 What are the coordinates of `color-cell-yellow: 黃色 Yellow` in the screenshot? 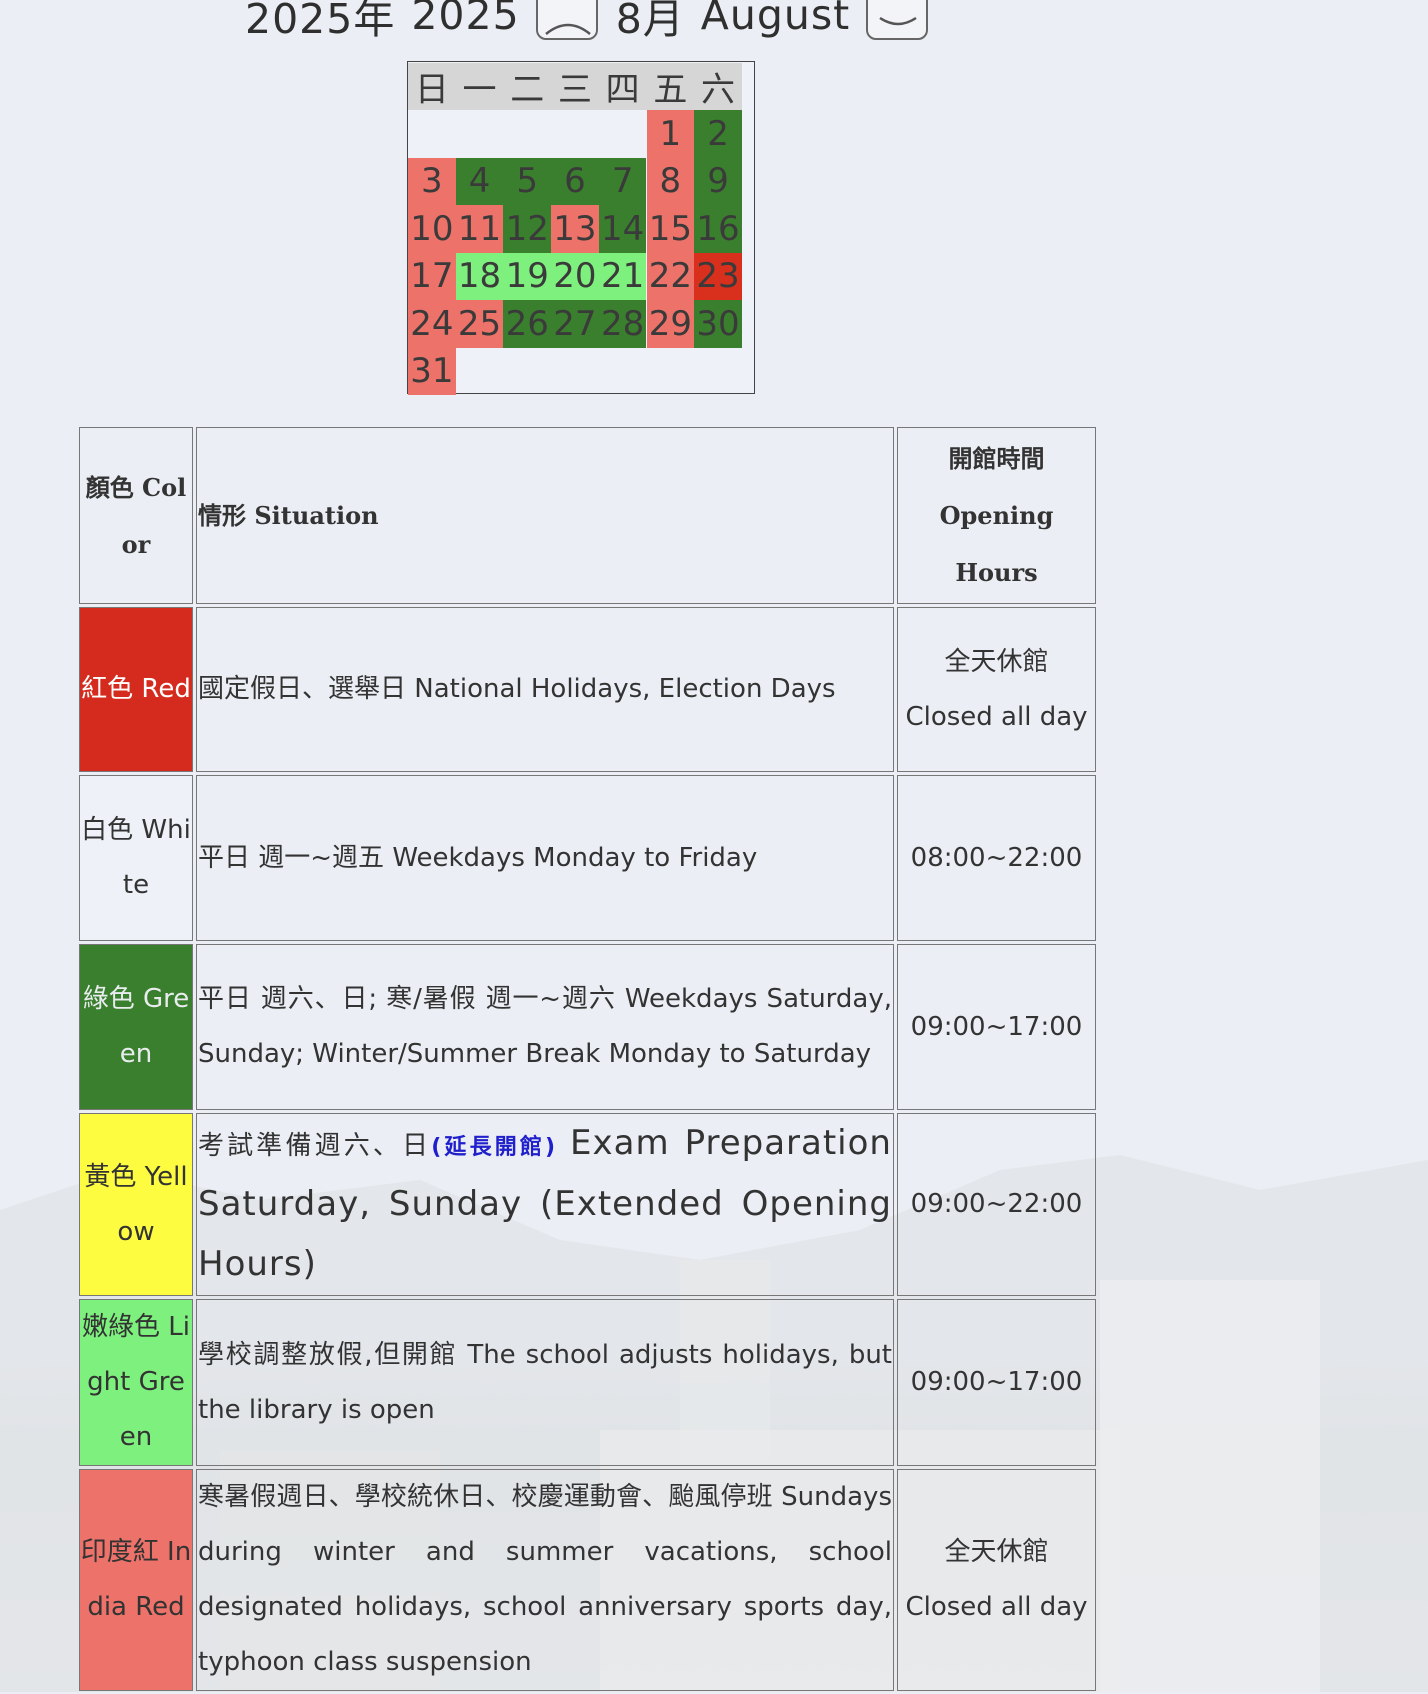 It's located at (136, 1204).